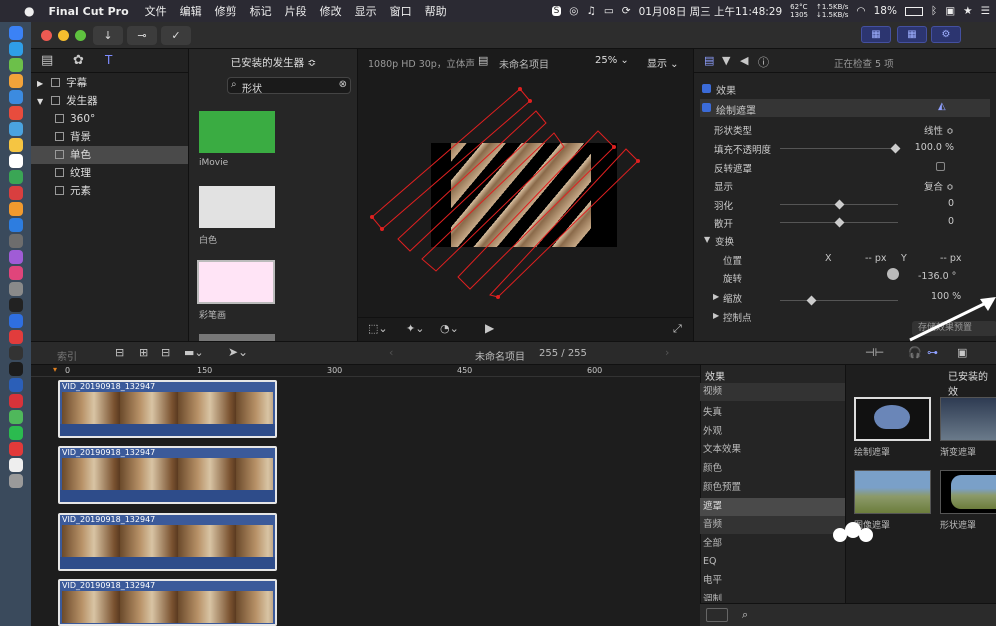 This screenshot has height=626, width=996. What do you see at coordinates (415, 328) in the screenshot?
I see `enhance-tool-icon: ✦⌄` at bounding box center [415, 328].